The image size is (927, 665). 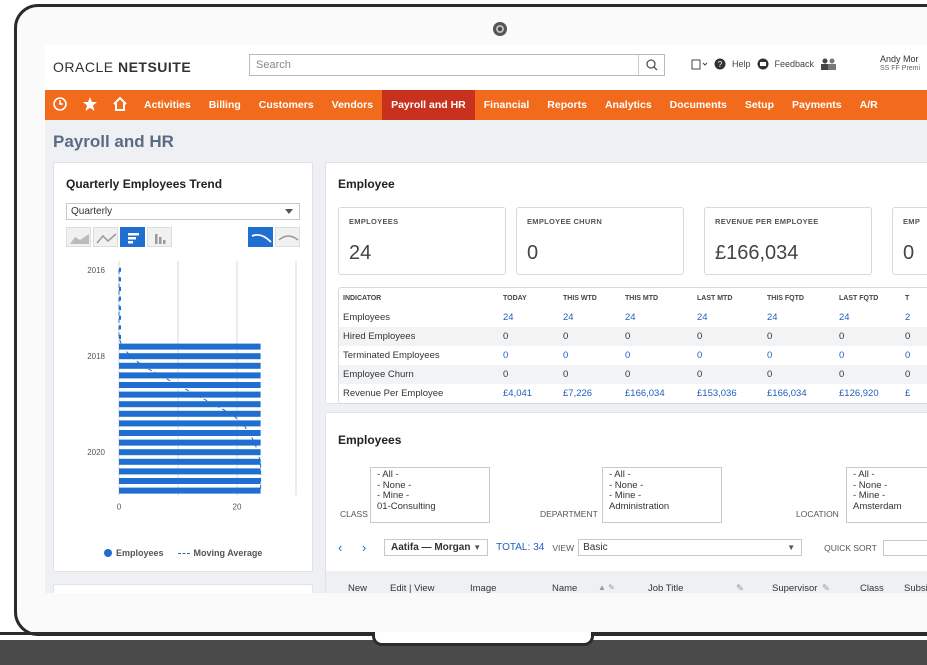 What do you see at coordinates (159, 237) in the screenshot?
I see `column-chart-icon` at bounding box center [159, 237].